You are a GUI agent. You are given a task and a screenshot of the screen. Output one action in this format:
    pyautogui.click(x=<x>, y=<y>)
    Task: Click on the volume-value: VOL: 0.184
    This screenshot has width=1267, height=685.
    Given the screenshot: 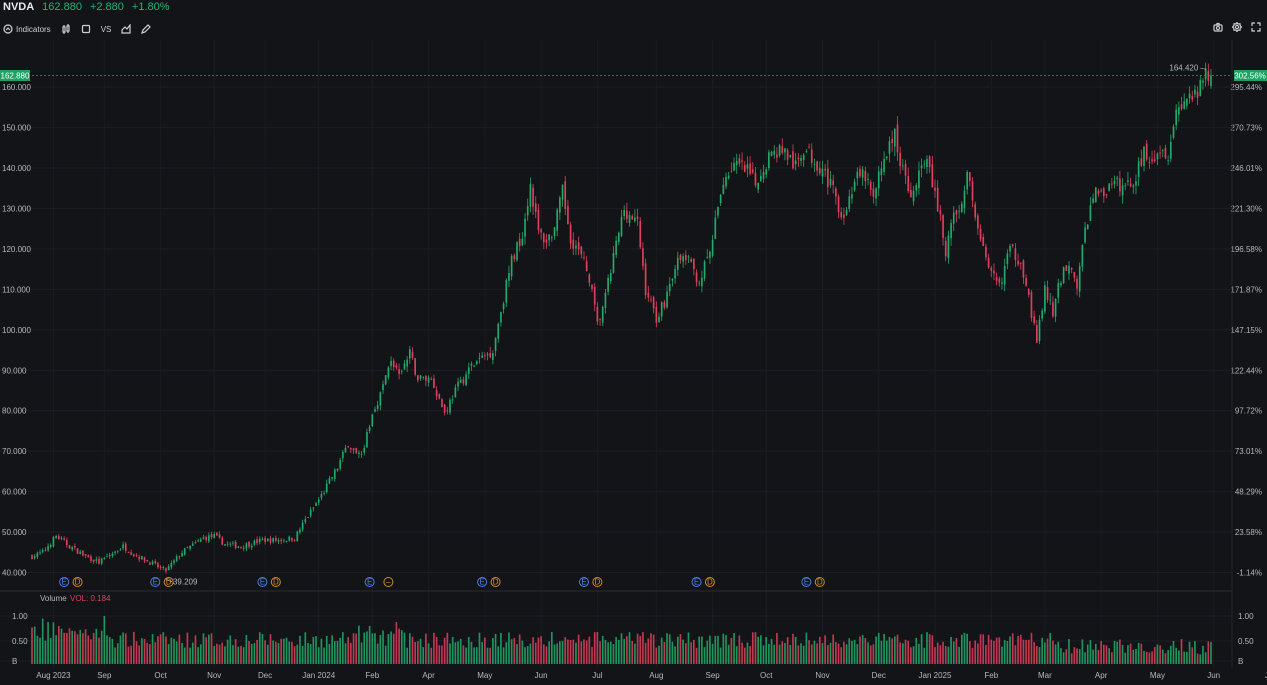 What is the action you would take?
    pyautogui.click(x=90, y=598)
    